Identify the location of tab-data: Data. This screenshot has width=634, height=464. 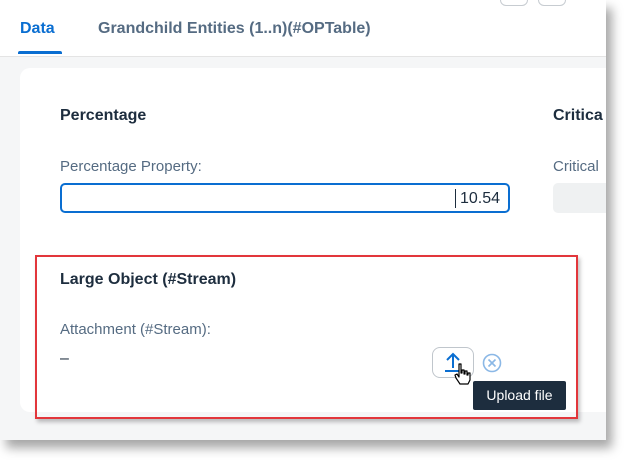
(37, 29).